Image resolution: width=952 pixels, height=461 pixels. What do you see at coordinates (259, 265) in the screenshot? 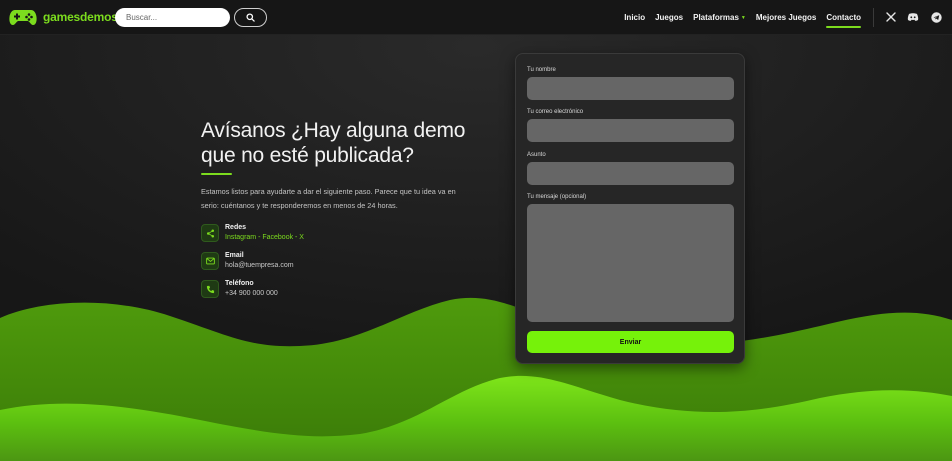
I see `contact-email-value: hola@tuempresa.com` at bounding box center [259, 265].